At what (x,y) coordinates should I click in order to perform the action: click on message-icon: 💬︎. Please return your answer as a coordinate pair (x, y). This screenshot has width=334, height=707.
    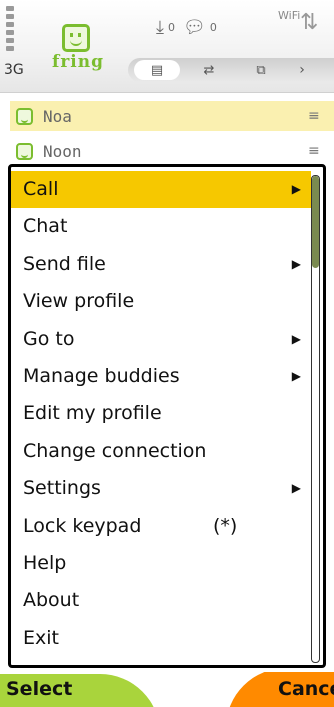
    Looking at the image, I should click on (194, 27).